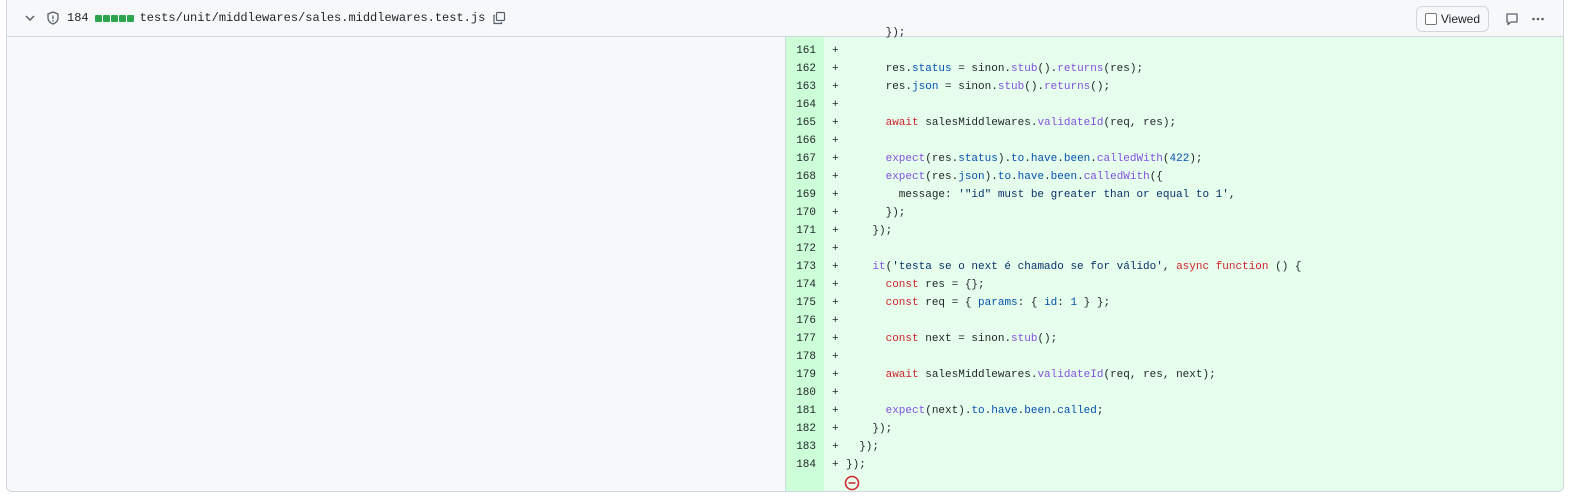 The image size is (1575, 498). I want to click on line-number: 182, so click(805, 429).